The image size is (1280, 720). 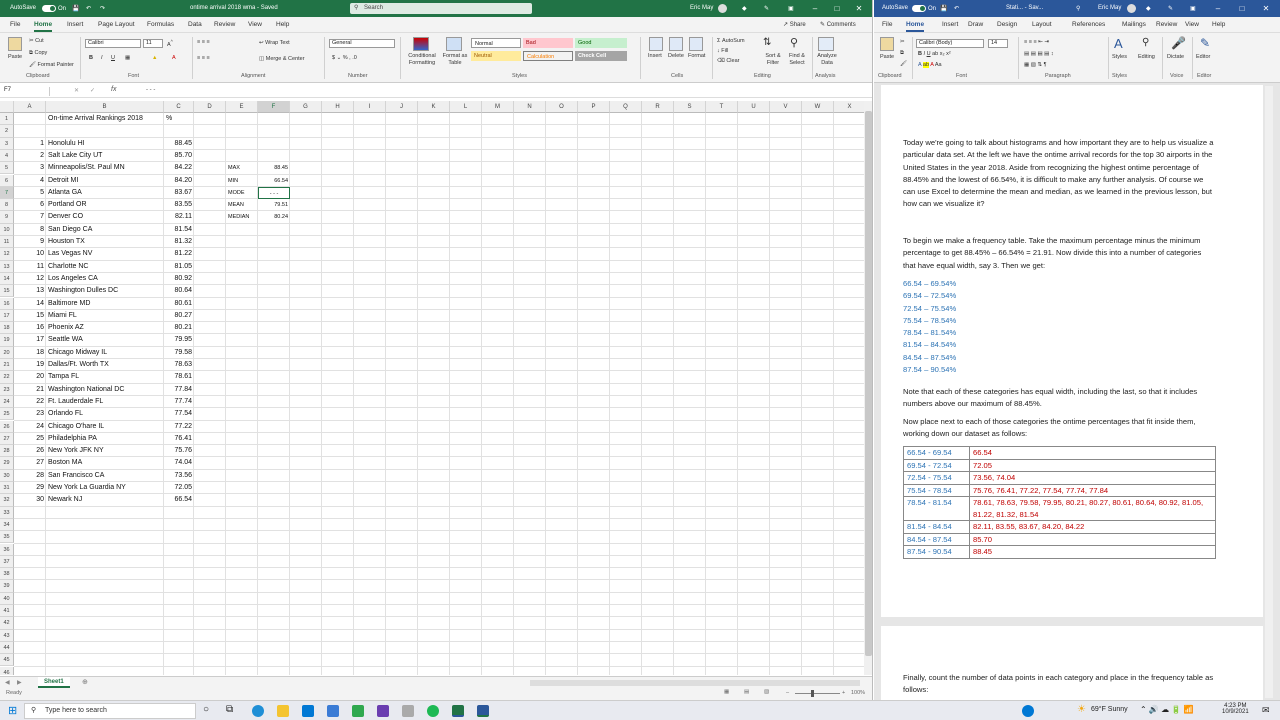 What do you see at coordinates (30, 402) in the screenshot?
I see `rank-cell: 22` at bounding box center [30, 402].